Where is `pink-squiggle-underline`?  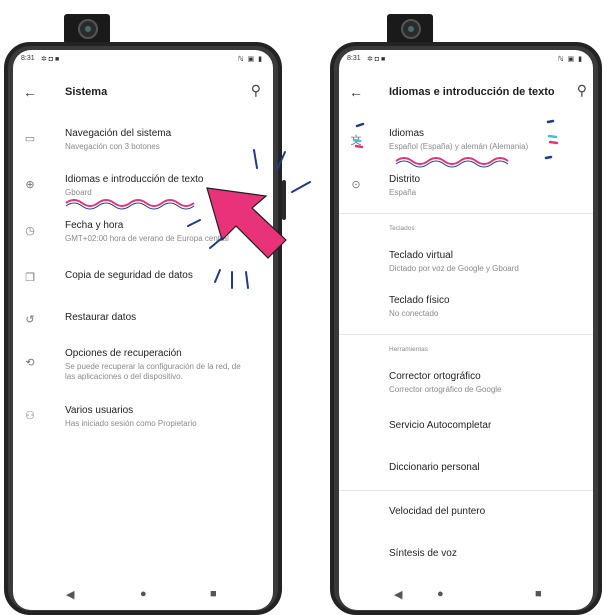 pink-squiggle-underline is located at coordinates (130, 203).